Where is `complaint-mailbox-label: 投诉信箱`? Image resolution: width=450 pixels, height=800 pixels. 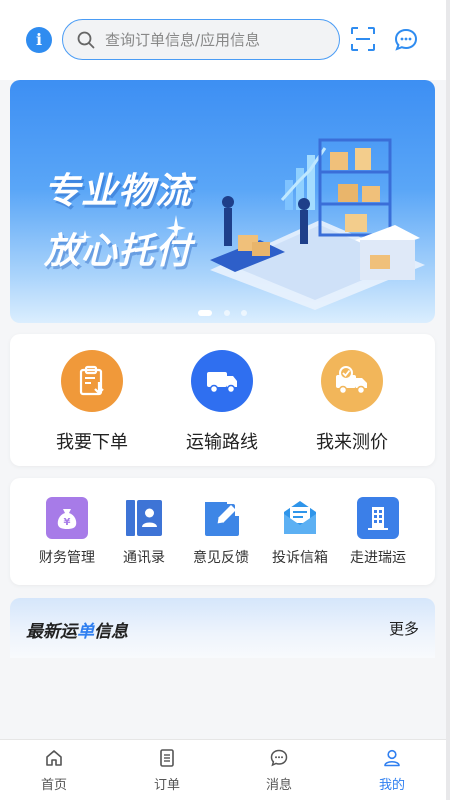
complaint-mailbox-label: 投诉信箱 is located at coordinates (300, 558).